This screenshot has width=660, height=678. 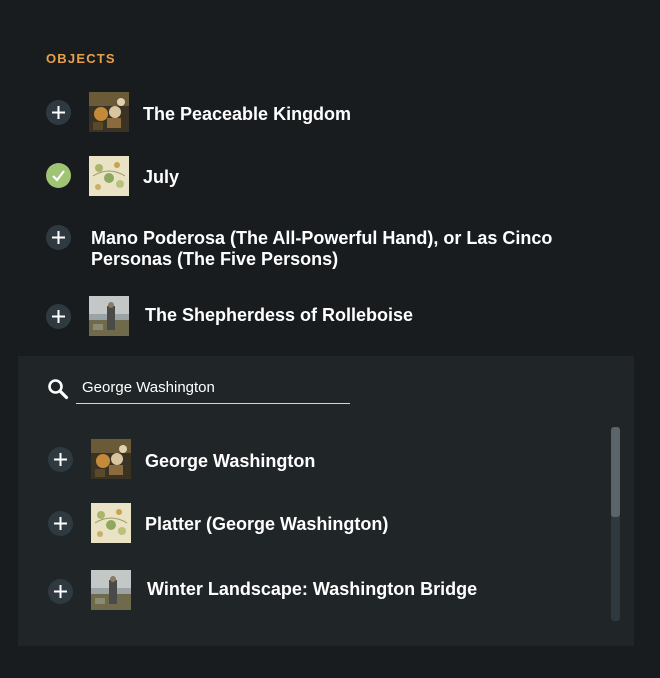 I want to click on object-title: July, so click(x=161, y=177).